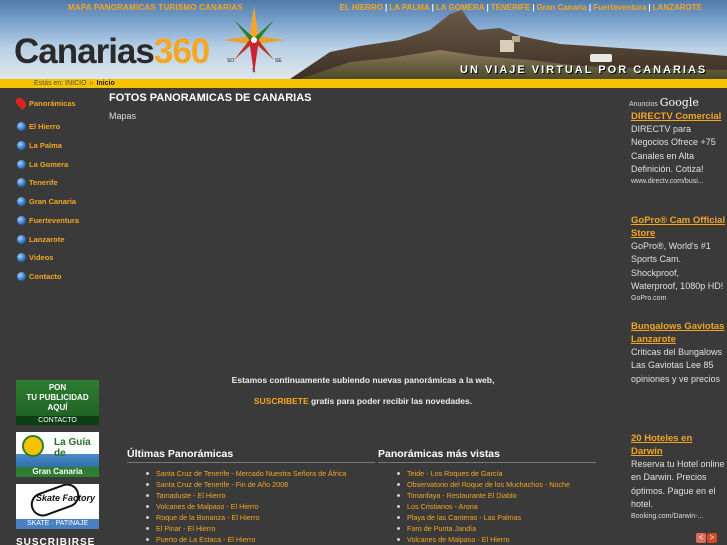  What do you see at coordinates (678, 445) in the screenshot?
I see `ad-title-link: 20 Hoteles en Darwin` at bounding box center [678, 445].